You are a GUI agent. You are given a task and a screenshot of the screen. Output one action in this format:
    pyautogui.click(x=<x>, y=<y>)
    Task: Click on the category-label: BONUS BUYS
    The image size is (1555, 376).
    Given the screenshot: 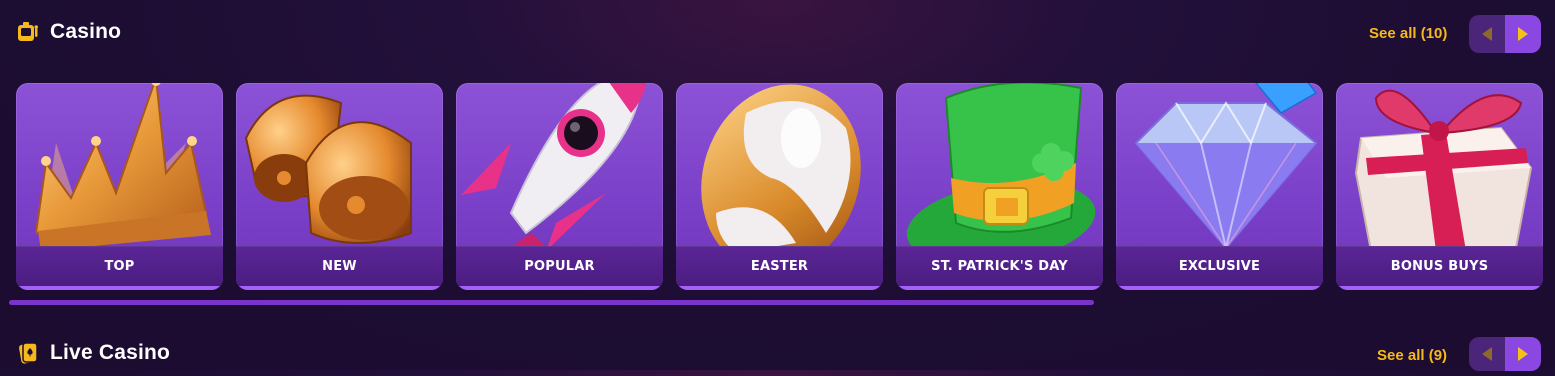 What is the action you would take?
    pyautogui.click(x=1439, y=266)
    